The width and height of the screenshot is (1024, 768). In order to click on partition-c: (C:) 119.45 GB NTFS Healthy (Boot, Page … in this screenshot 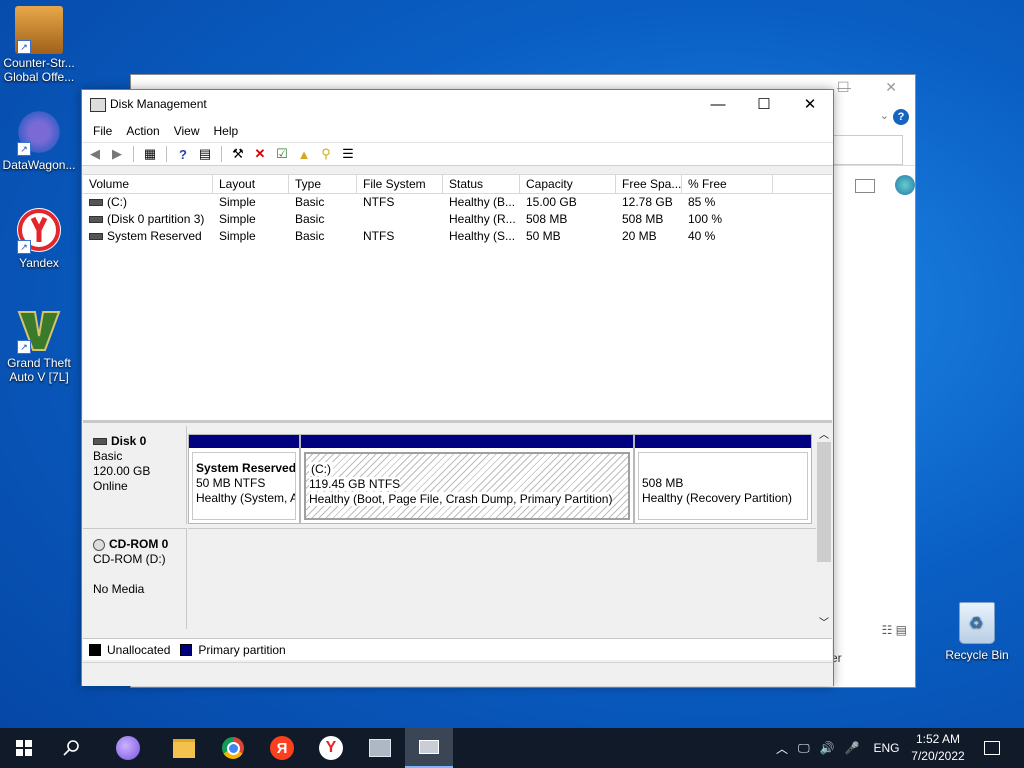, I will do `click(467, 479)`.